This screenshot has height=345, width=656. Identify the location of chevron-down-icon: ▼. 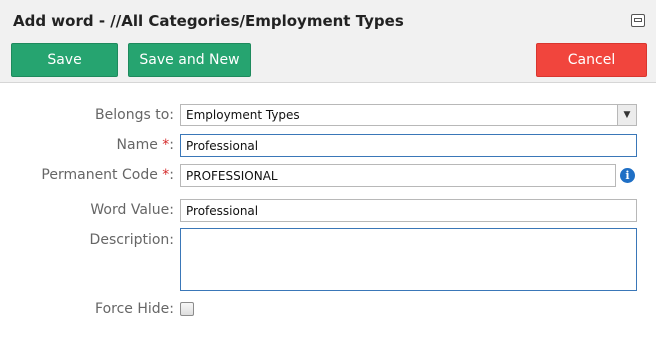
(626, 115).